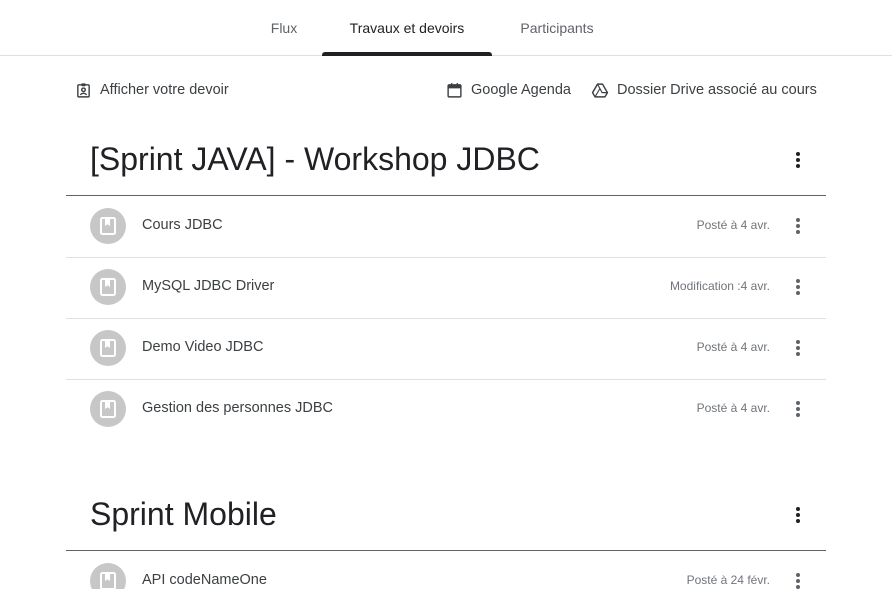 The height and width of the screenshot is (589, 892). Describe the element at coordinates (521, 90) in the screenshot. I see `google-calendar-label: Google Agenda` at that location.